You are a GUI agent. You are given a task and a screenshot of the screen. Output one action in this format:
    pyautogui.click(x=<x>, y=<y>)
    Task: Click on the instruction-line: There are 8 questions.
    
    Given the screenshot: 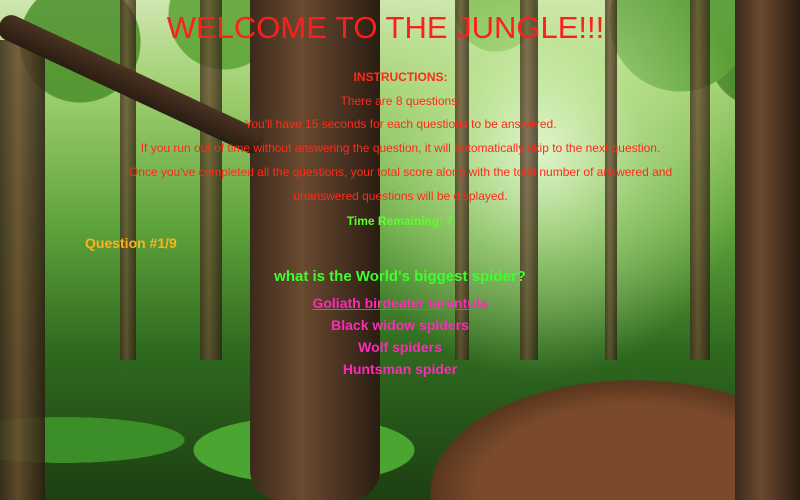 What is the action you would take?
    pyautogui.click(x=400, y=100)
    